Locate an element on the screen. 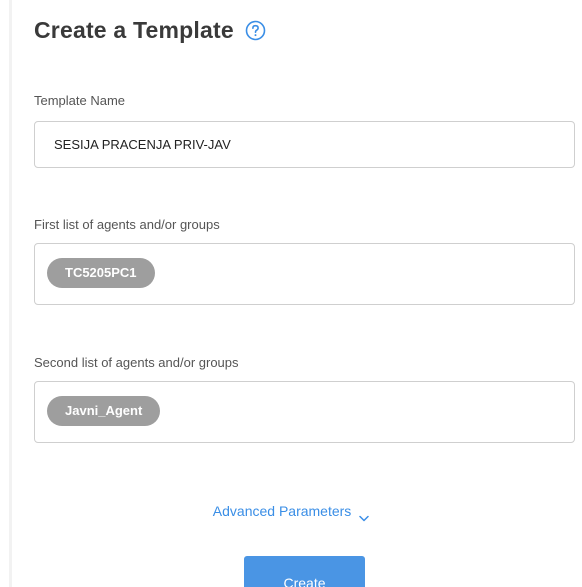 The height and width of the screenshot is (587, 582). second-list-input: Javni_Agent is located at coordinates (304, 412).